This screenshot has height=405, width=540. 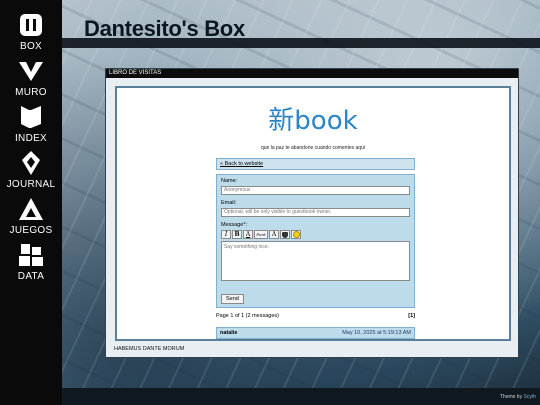 I want to click on format-toolbar: I B A Font A, so click(x=315, y=234).